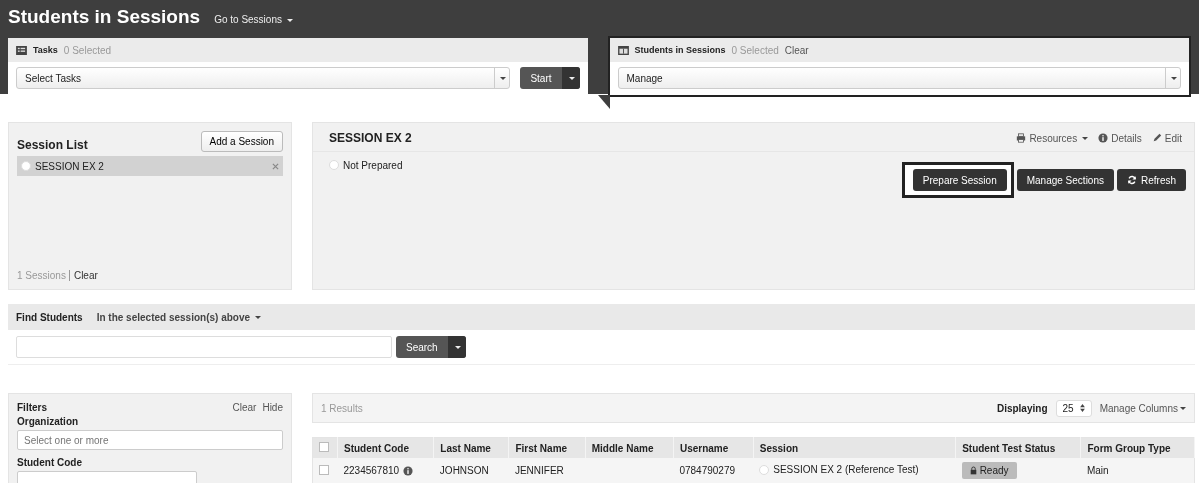  What do you see at coordinates (959, 180) in the screenshot?
I see `action-button: Prepare Session` at bounding box center [959, 180].